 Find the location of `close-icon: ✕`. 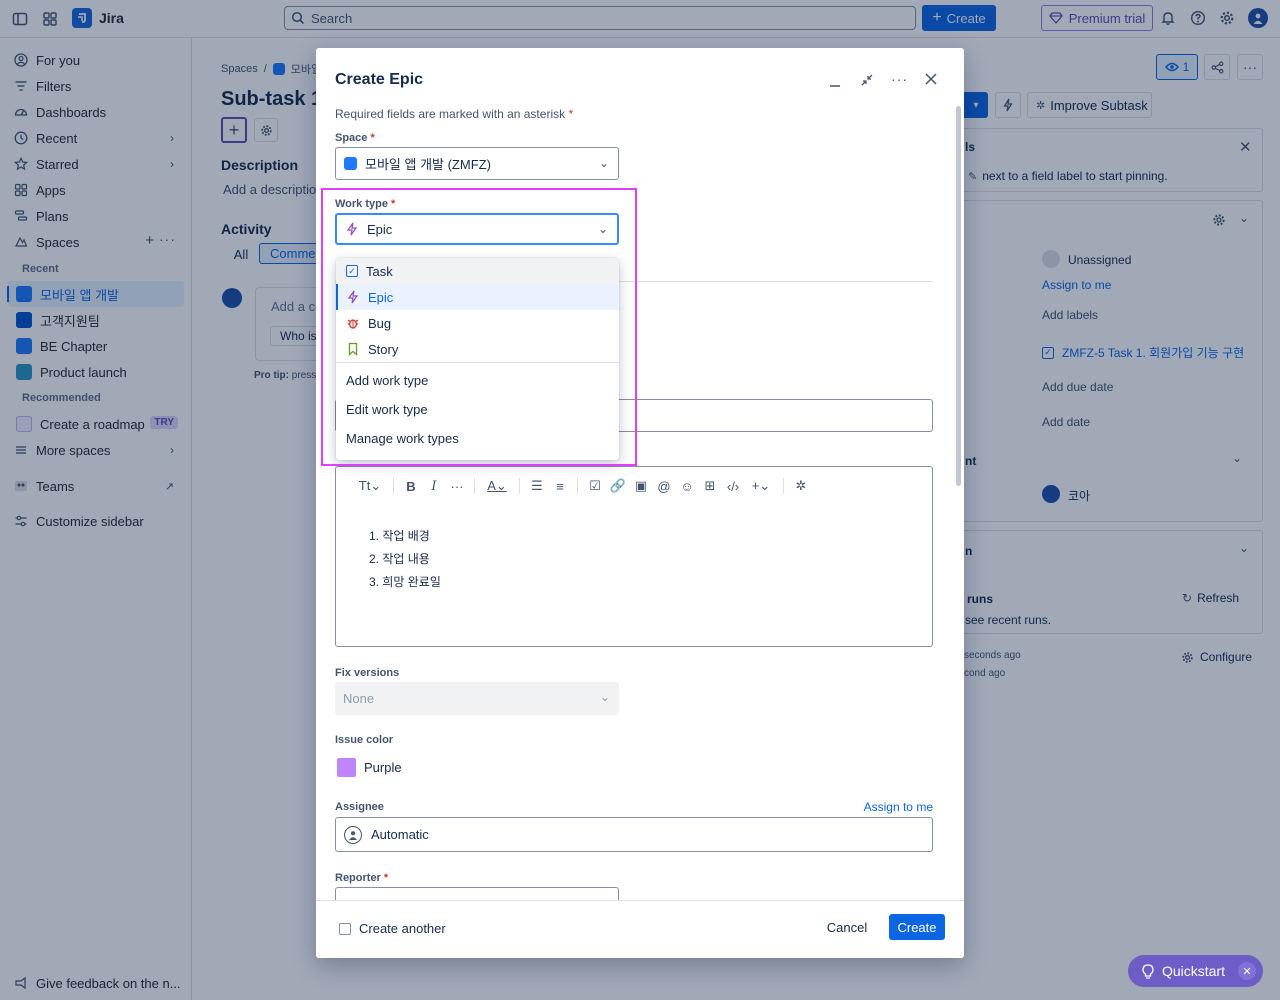

close-icon: ✕ is located at coordinates (1247, 971).